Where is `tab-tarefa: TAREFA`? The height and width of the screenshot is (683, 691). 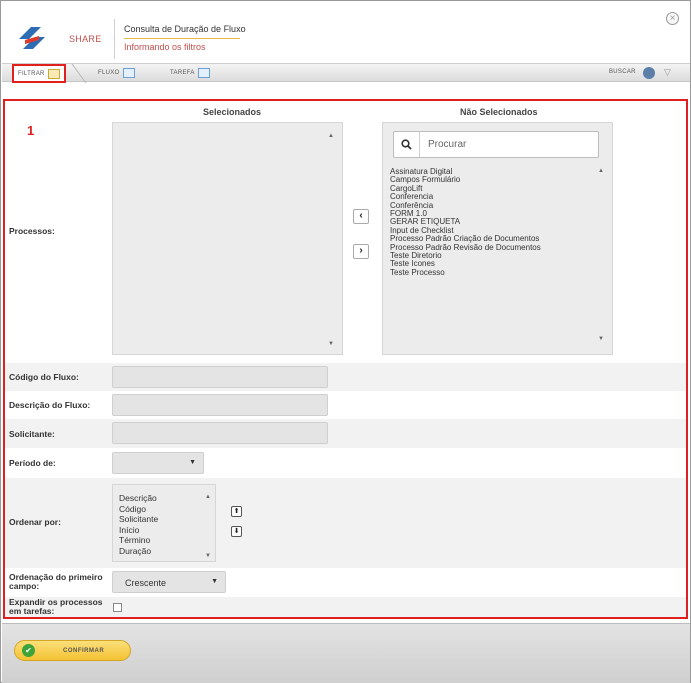 tab-tarefa: TAREFA is located at coordinates (190, 73).